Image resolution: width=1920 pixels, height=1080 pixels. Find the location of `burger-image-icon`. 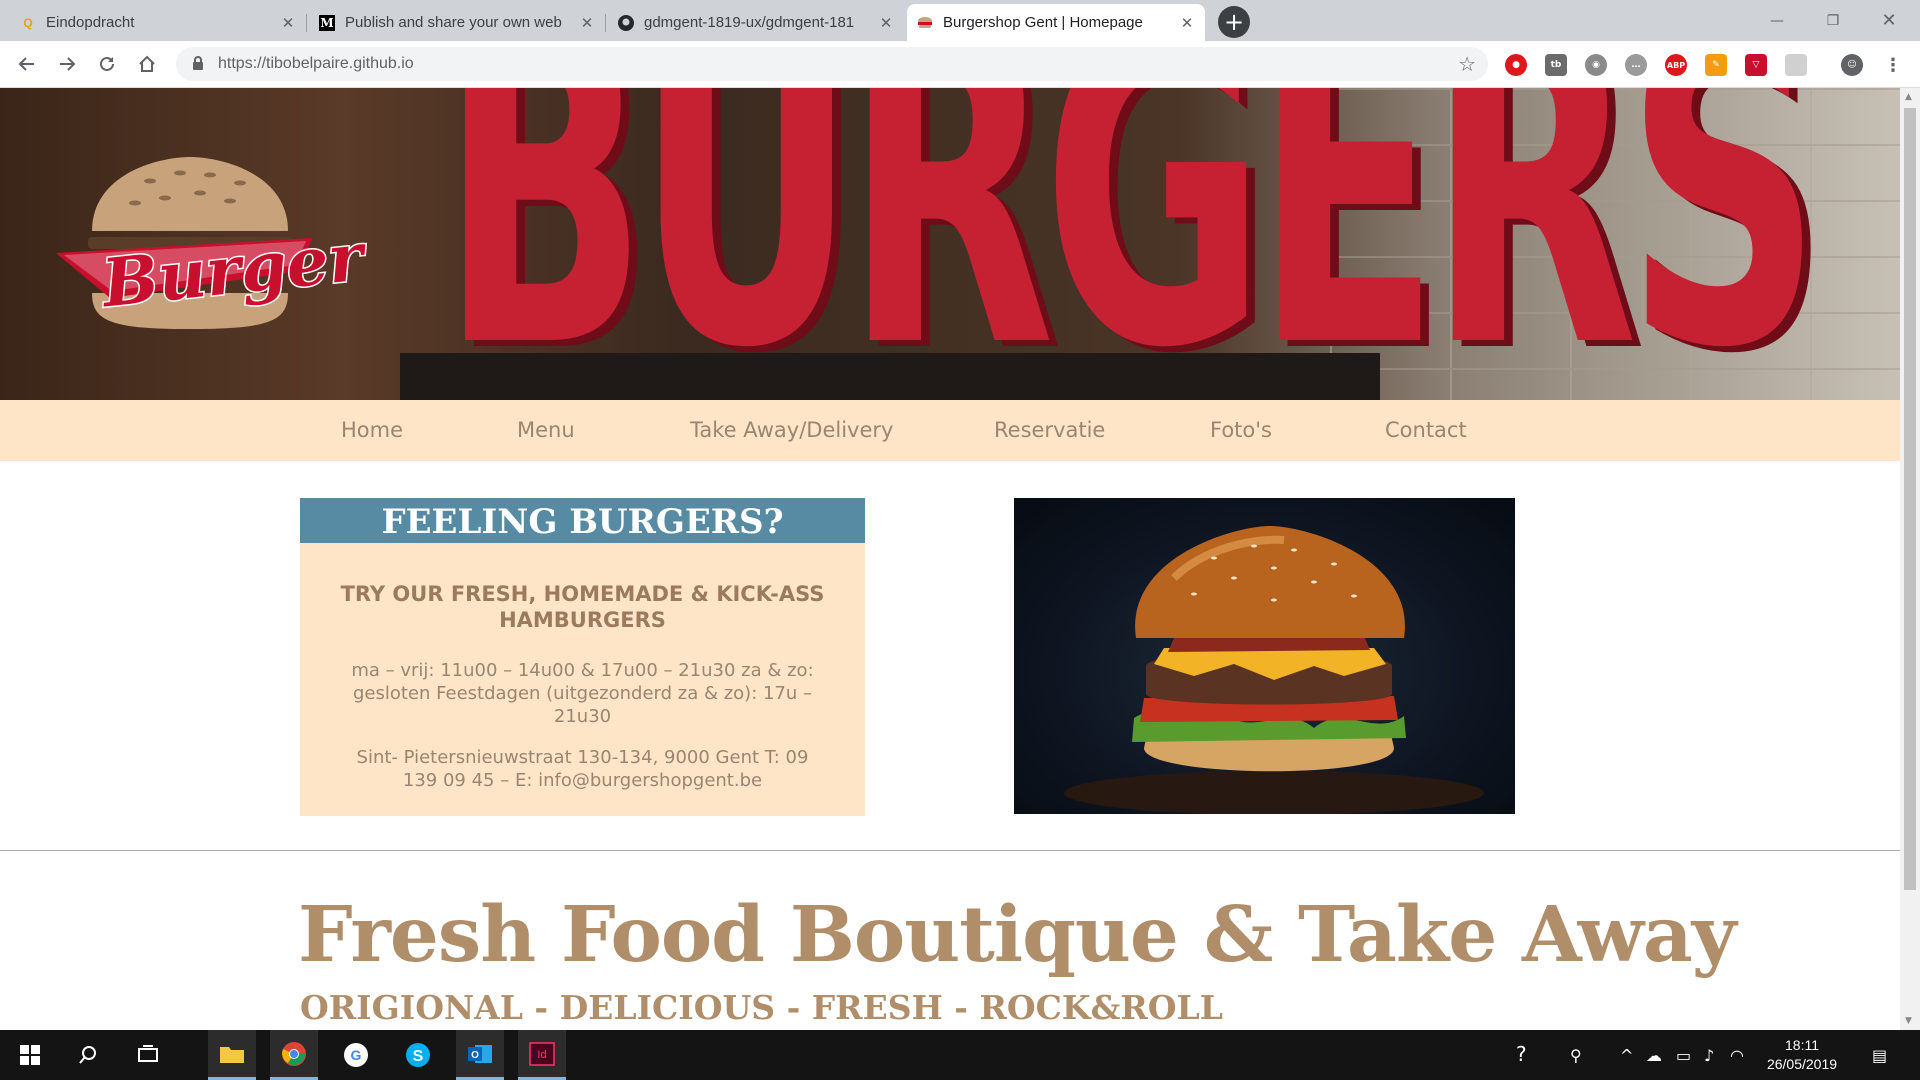

burger-image-icon is located at coordinates (1274, 670).